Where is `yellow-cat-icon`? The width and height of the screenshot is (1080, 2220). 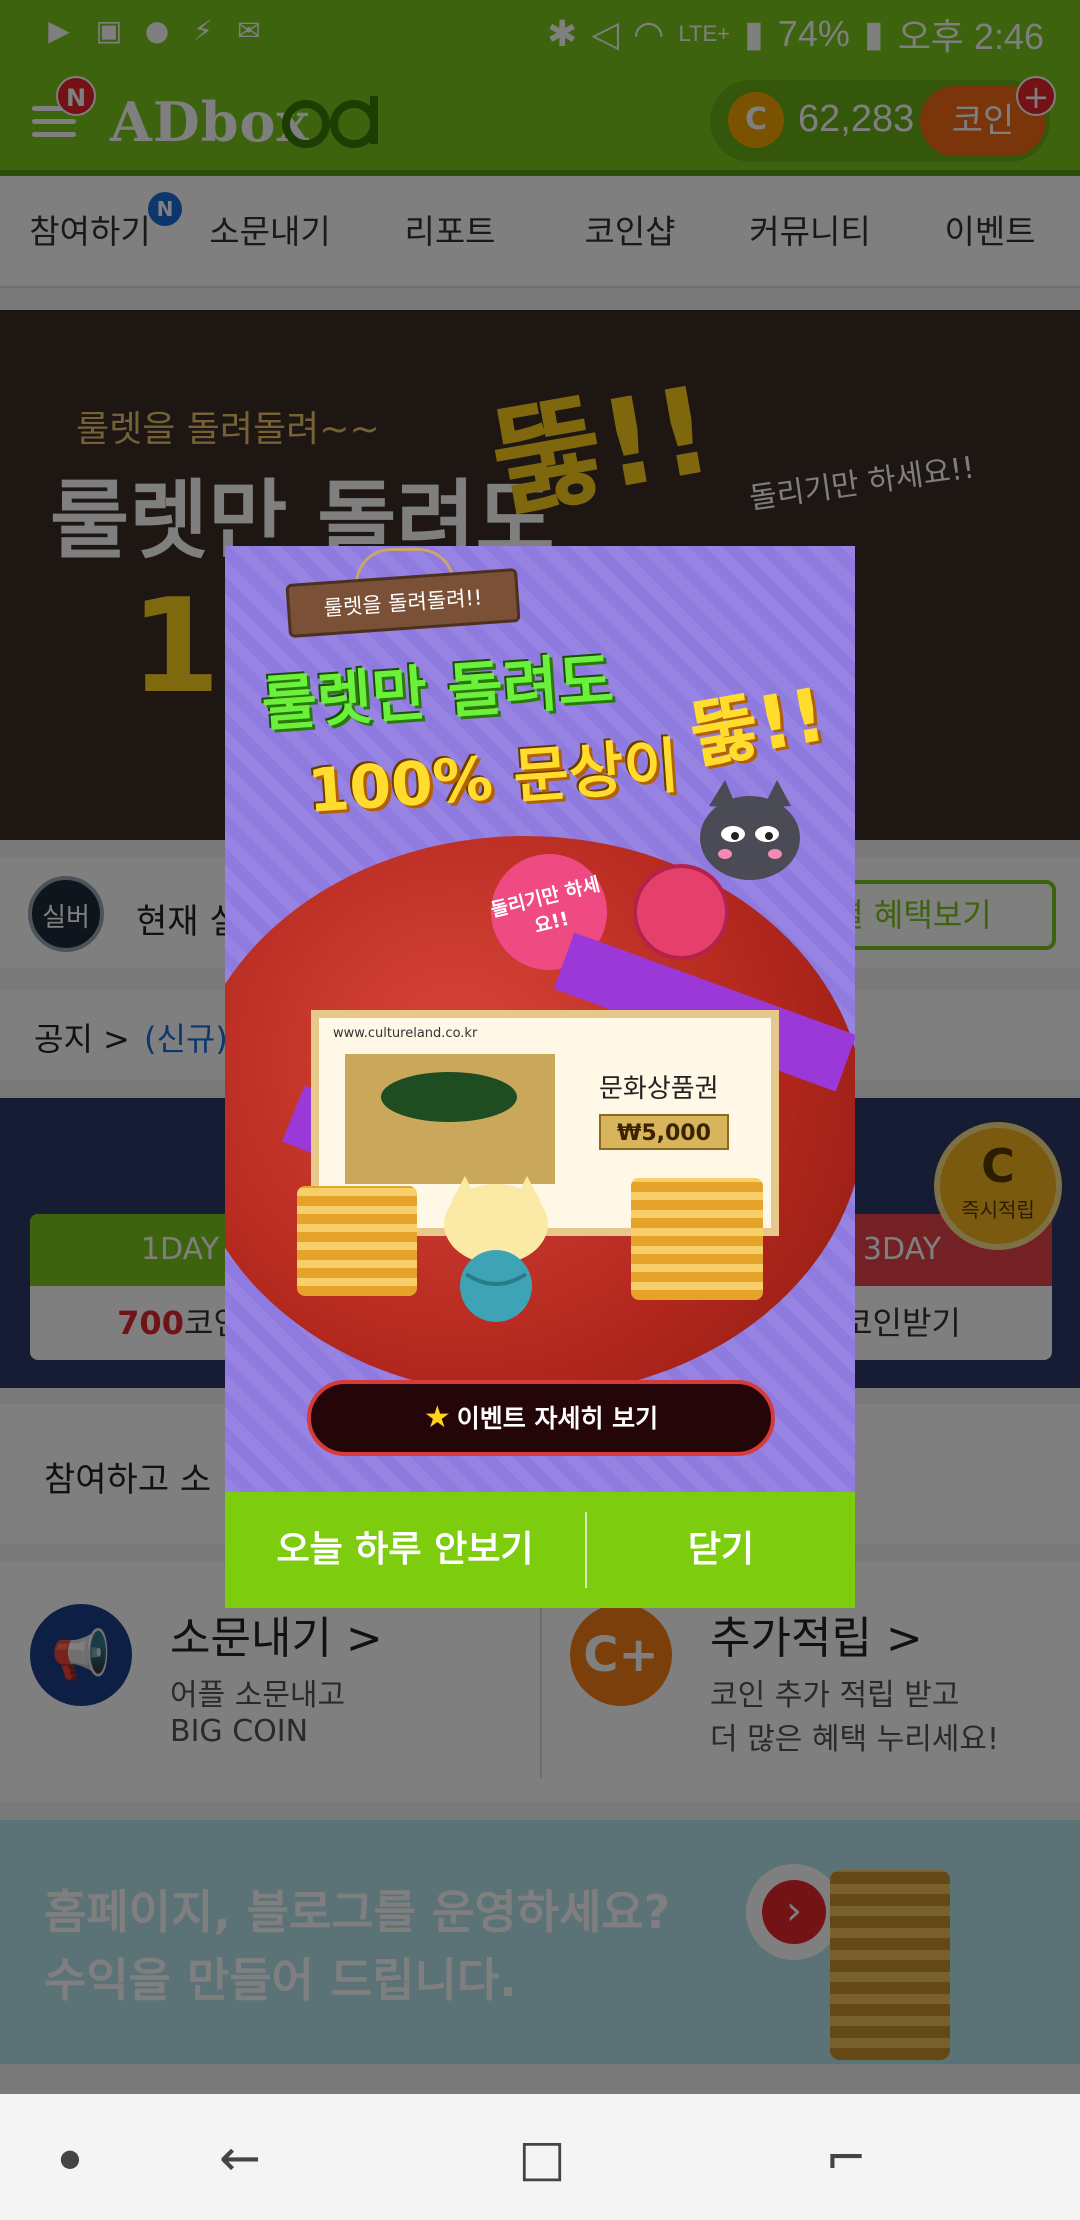
yellow-cat-icon is located at coordinates (496, 1249).